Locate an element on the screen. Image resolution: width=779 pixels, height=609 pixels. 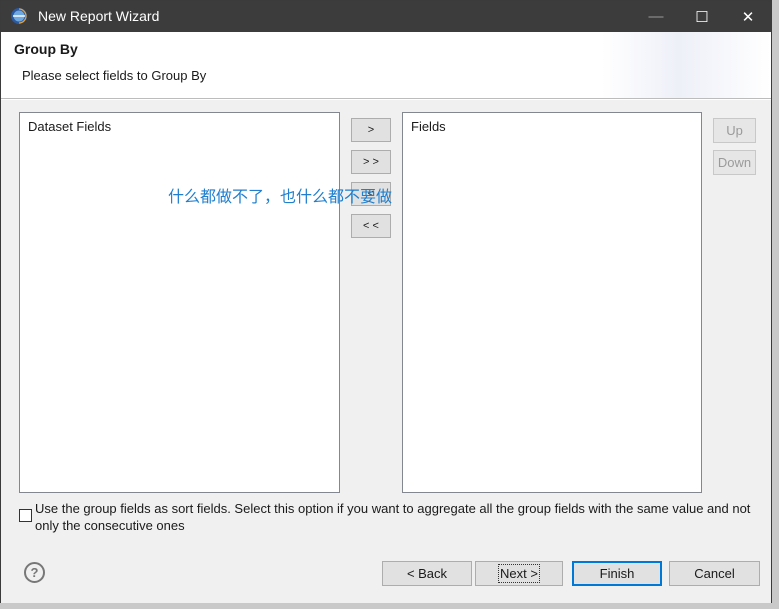
add-field-button: > is located at coordinates (371, 130).